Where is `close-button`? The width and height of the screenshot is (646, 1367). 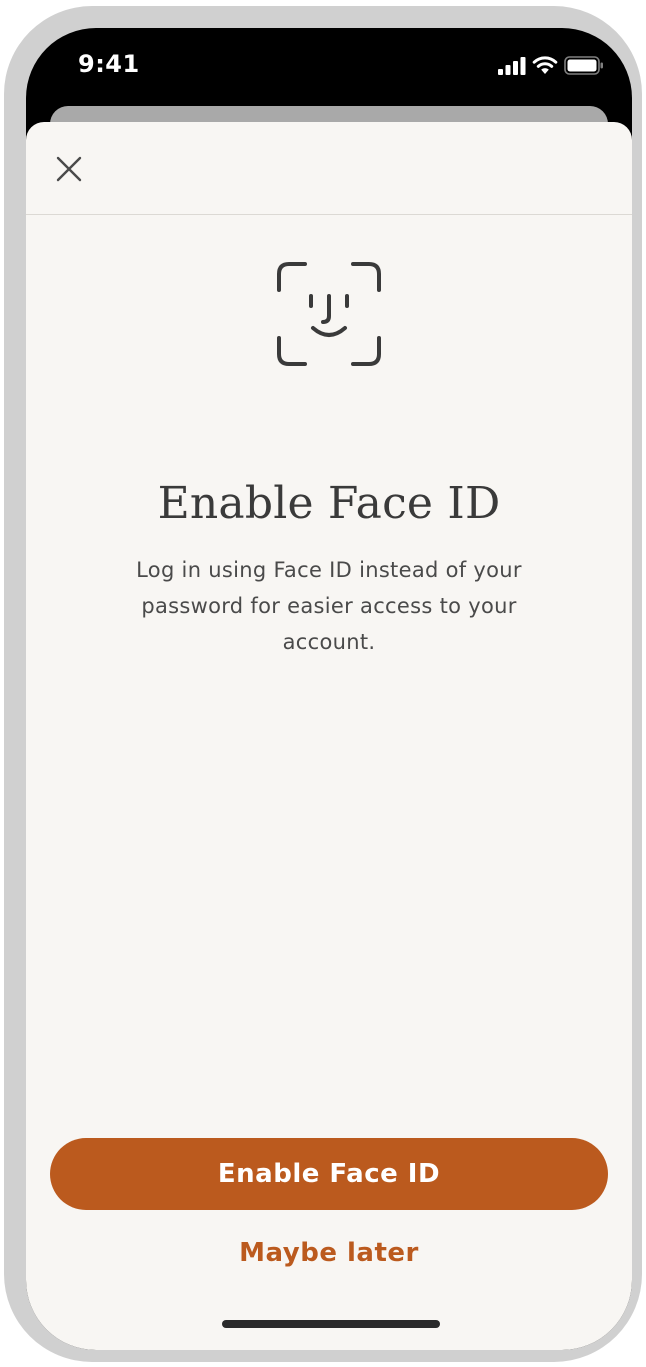
close-button is located at coordinates (69, 169).